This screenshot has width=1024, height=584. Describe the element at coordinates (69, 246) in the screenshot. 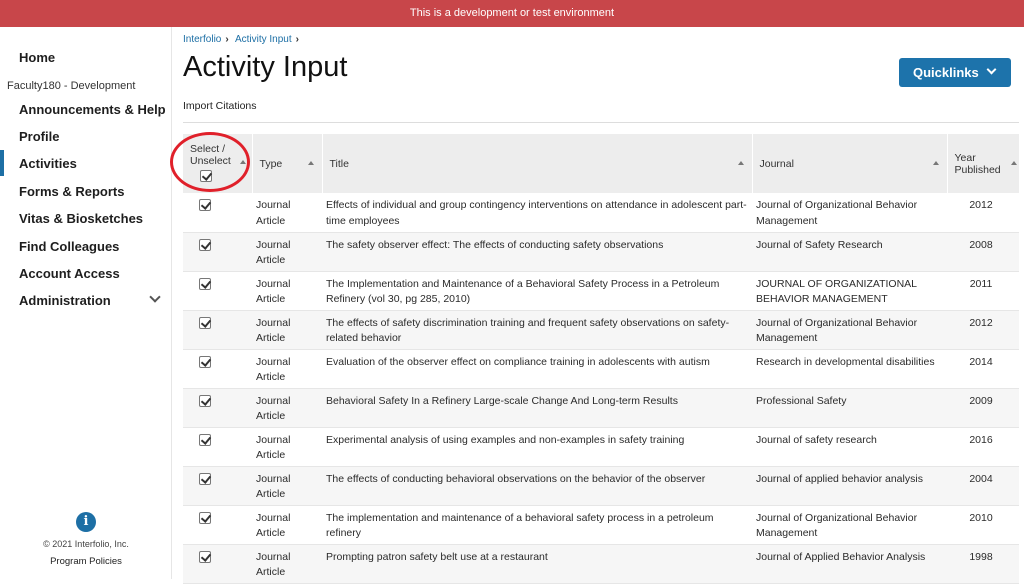

I see `nav-find-colleagues: Find Colleagues` at that location.